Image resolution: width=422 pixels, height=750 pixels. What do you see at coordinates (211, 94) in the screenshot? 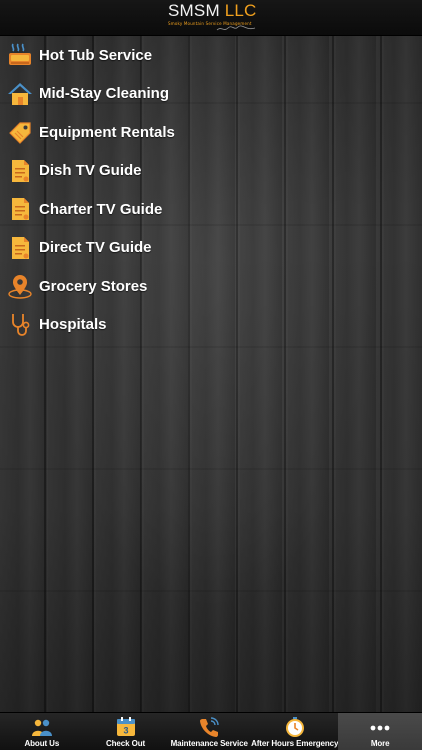
I see `menu-item-mid-stay-cleaning: Mid-Stay Cleaning` at bounding box center [211, 94].